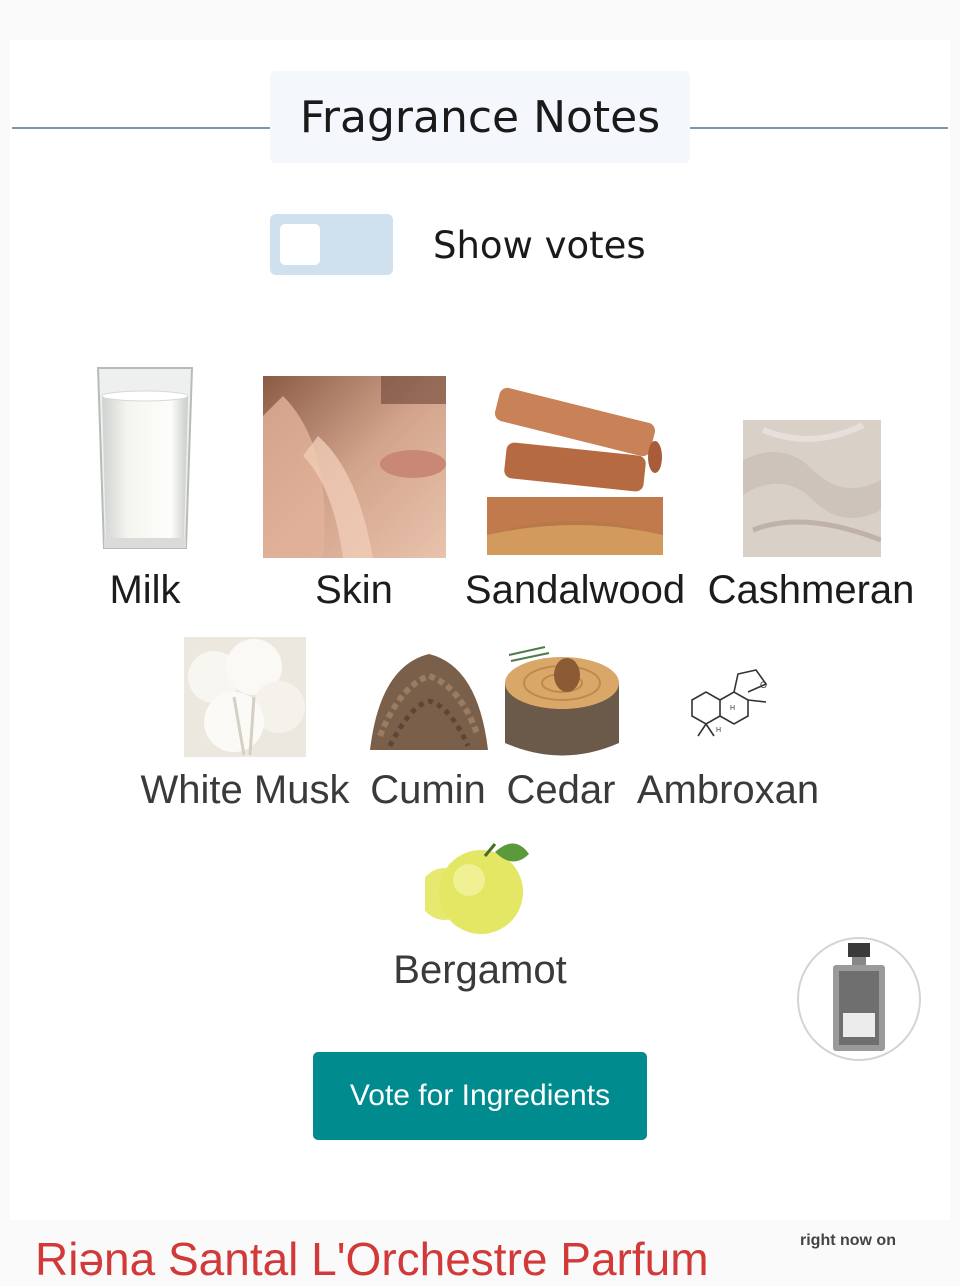 Image resolution: width=960 pixels, height=1286 pixels. Describe the element at coordinates (145, 458) in the screenshot. I see `milk-glass-icon` at that location.